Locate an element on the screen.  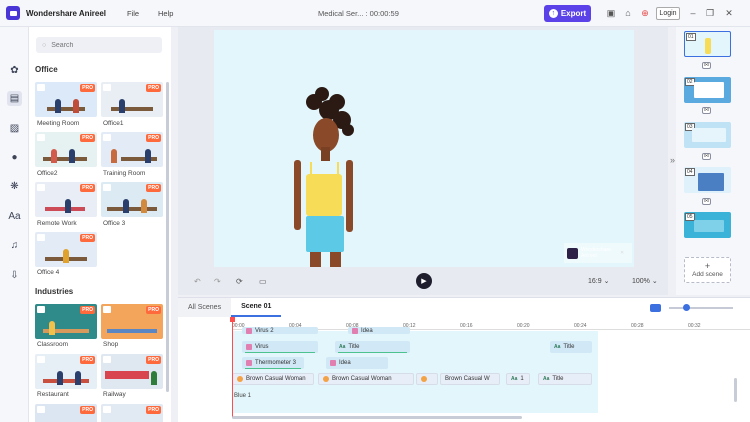
background-icon: ▨ is located at coordinates (14, 128).